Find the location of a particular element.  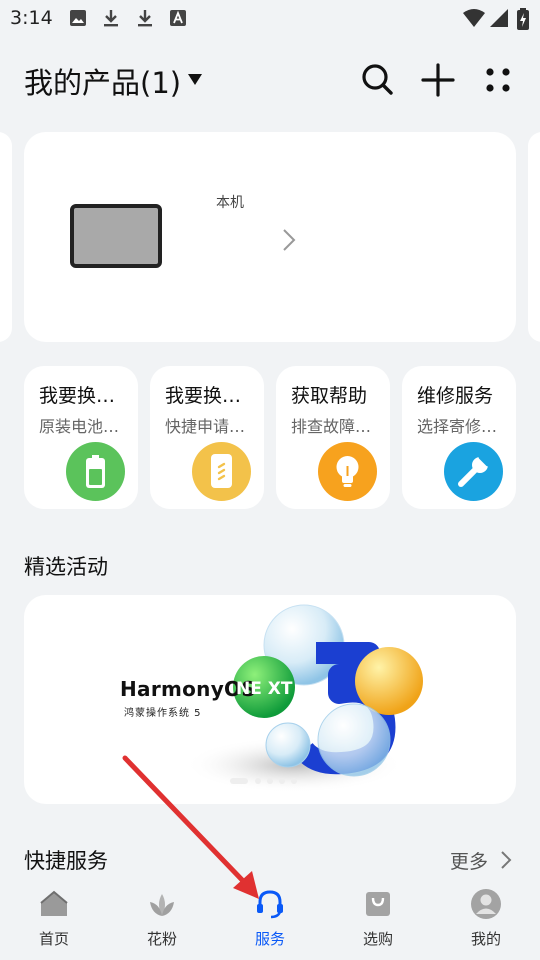

tab-community: 花粉 is located at coordinates (162, 919).